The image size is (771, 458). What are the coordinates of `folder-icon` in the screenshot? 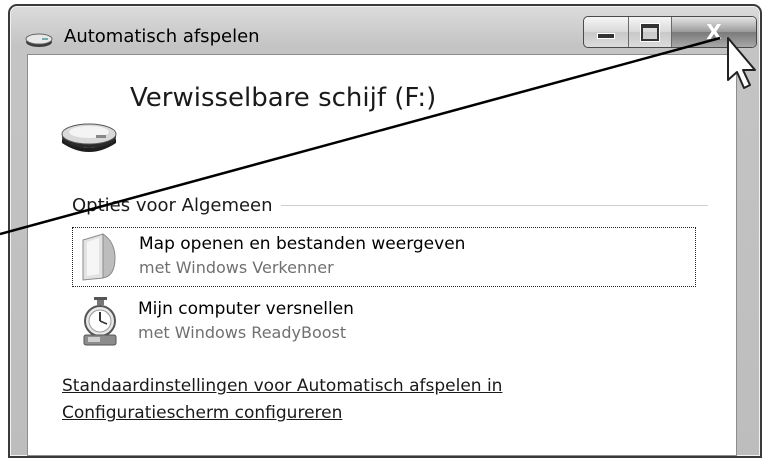 It's located at (99, 257).